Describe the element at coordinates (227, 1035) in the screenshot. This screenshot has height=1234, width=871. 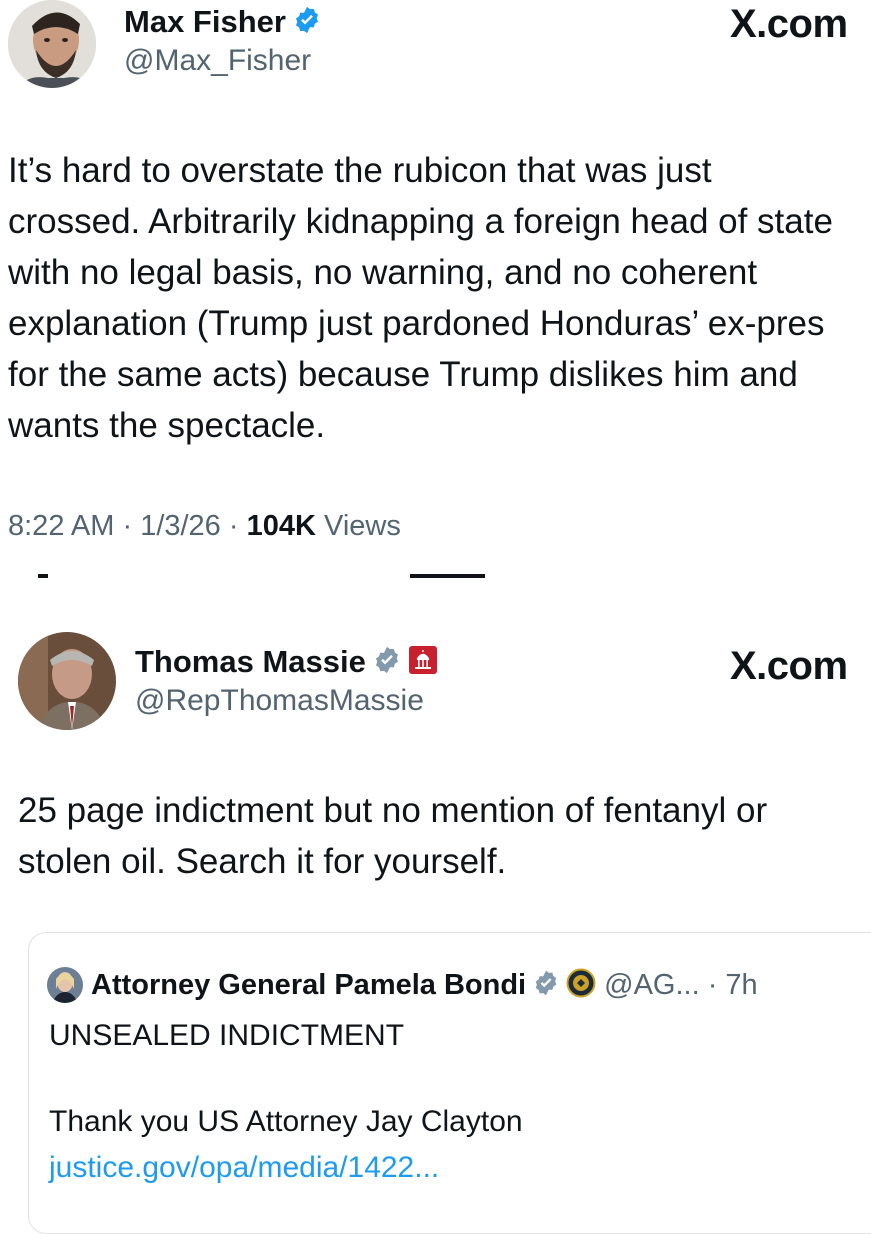
I see `quoted-line-1: UNSEALED INDICTMENT` at that location.